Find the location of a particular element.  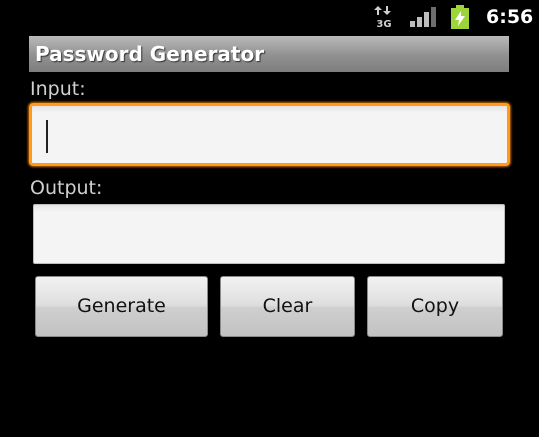

input-field is located at coordinates (269, 134).